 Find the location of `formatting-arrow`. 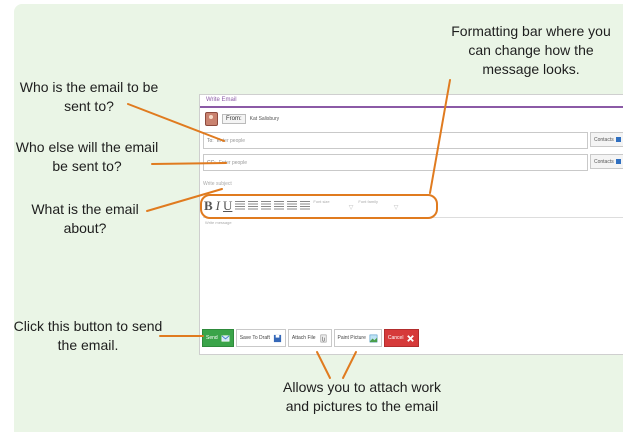

formatting-arrow is located at coordinates (440, 136).